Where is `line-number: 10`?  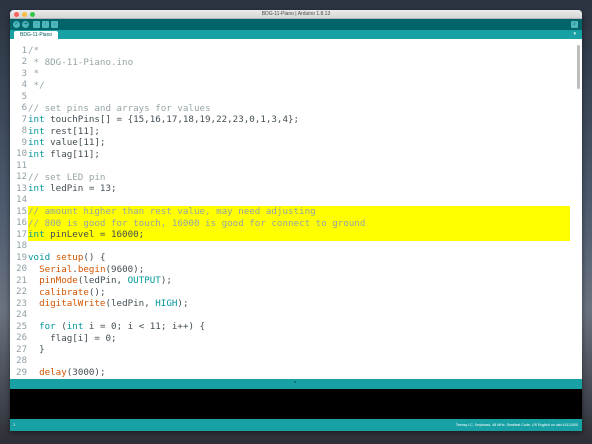
line-number: 10 is located at coordinates (21, 154).